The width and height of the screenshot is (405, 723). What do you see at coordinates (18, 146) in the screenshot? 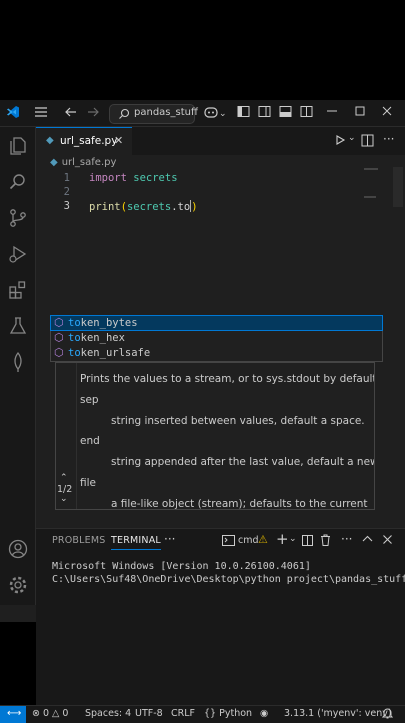
I see `explorer-icon` at bounding box center [18, 146].